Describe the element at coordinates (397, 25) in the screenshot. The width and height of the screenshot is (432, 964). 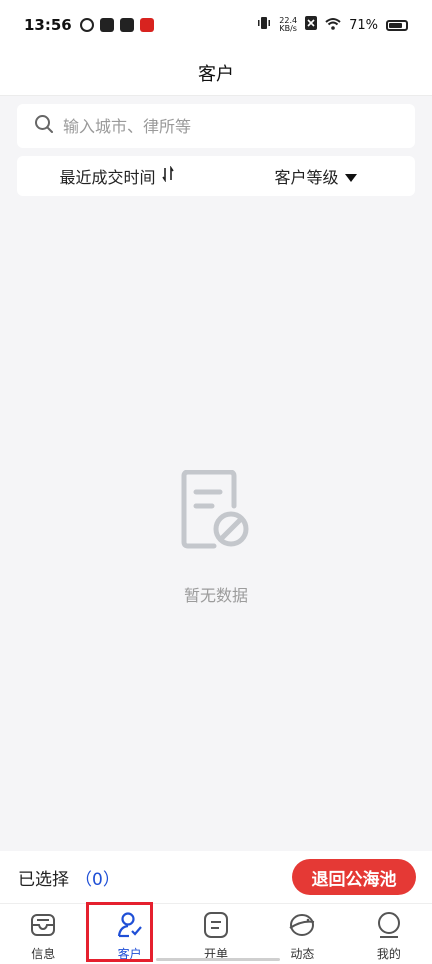
I see `battery-icon` at that location.